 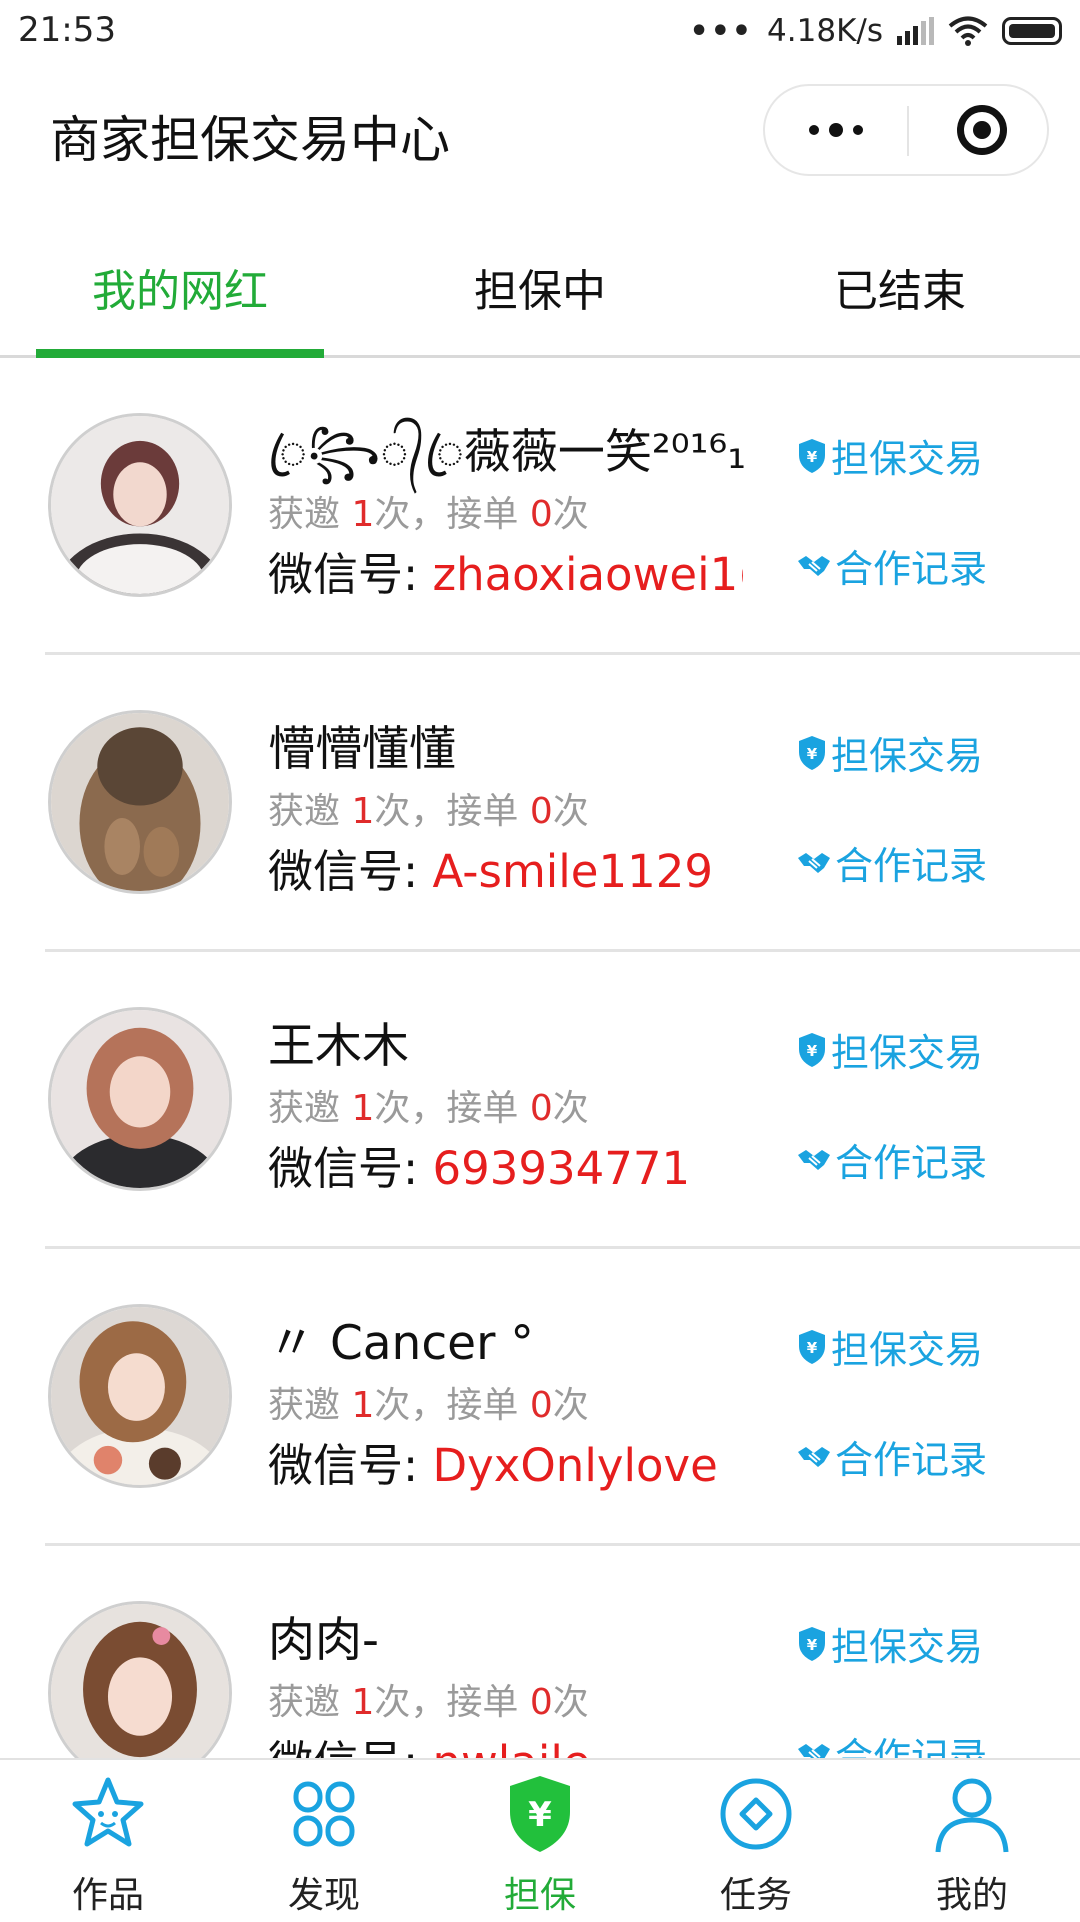 What do you see at coordinates (572, 871) in the screenshot?
I see `wechat-value: A-smile1129` at bounding box center [572, 871].